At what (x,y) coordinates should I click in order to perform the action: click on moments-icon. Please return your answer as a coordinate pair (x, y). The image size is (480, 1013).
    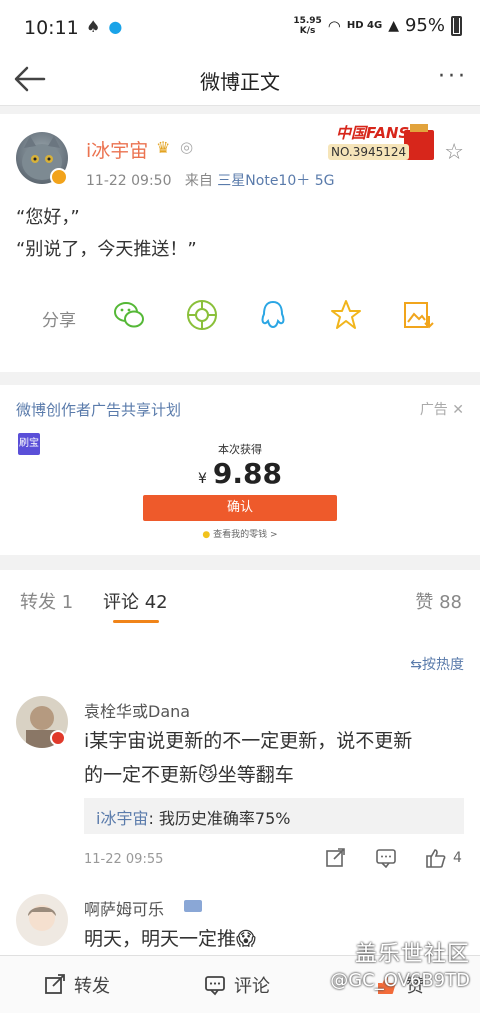
    Looking at the image, I should click on (202, 315).